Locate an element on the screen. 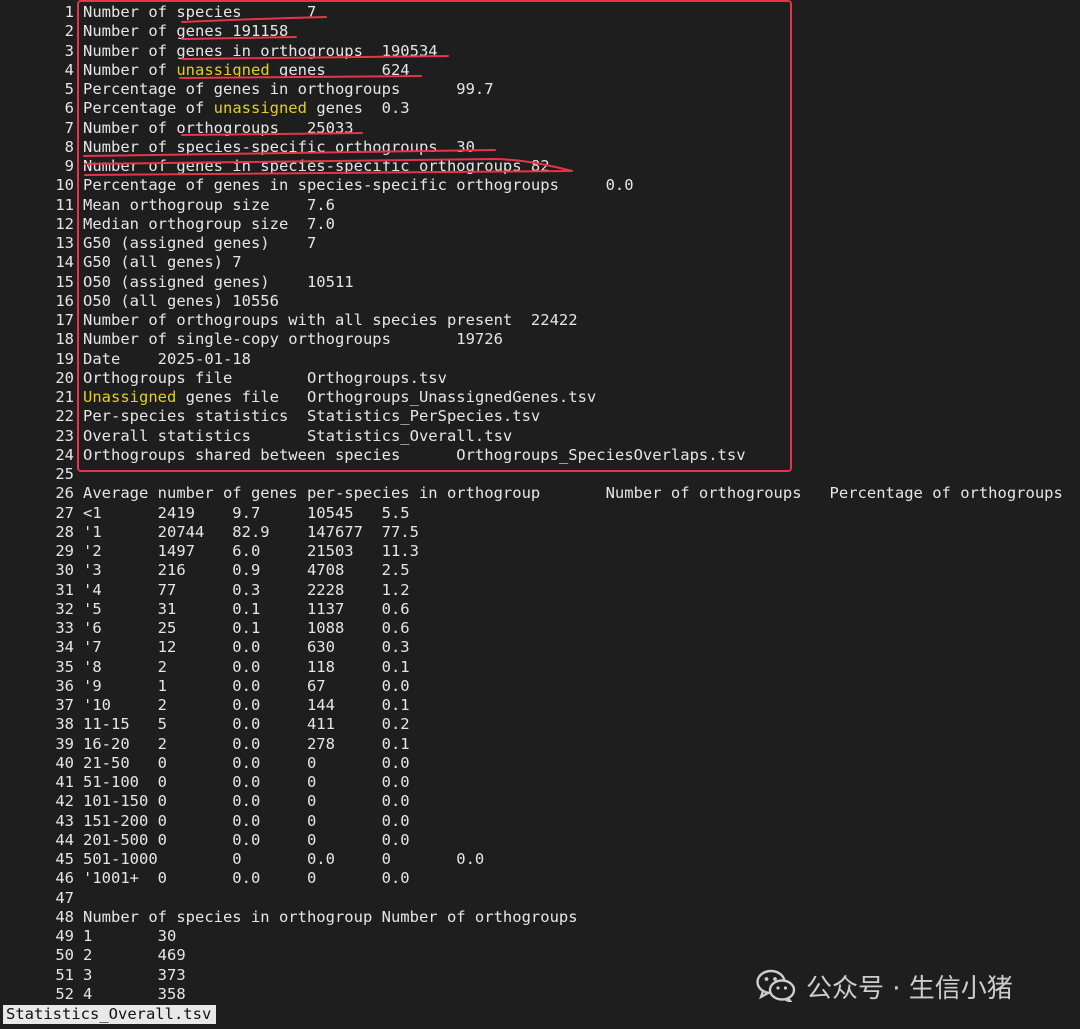  editor-line: 42 101-150 0 0.0 0 0.0 is located at coordinates (540, 801).